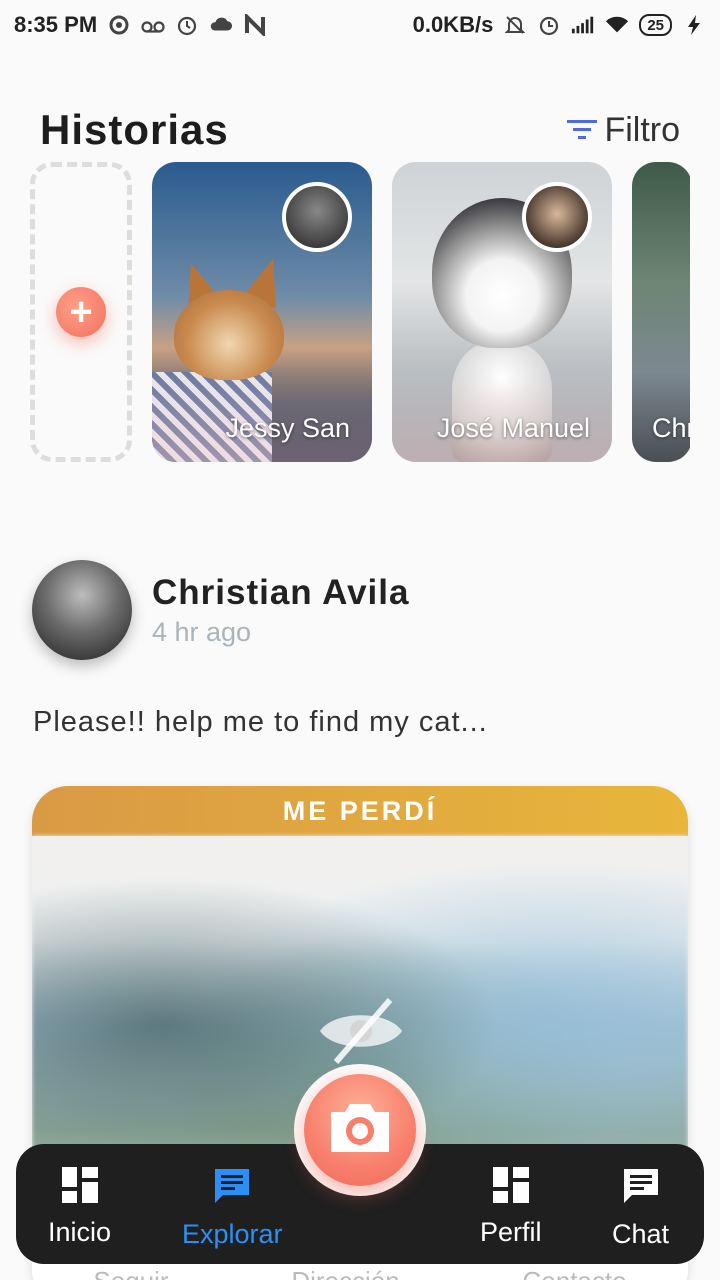 This screenshot has width=720, height=1280. Describe the element at coordinates (549, 25) in the screenshot. I see `alarm-clock-icon` at that location.